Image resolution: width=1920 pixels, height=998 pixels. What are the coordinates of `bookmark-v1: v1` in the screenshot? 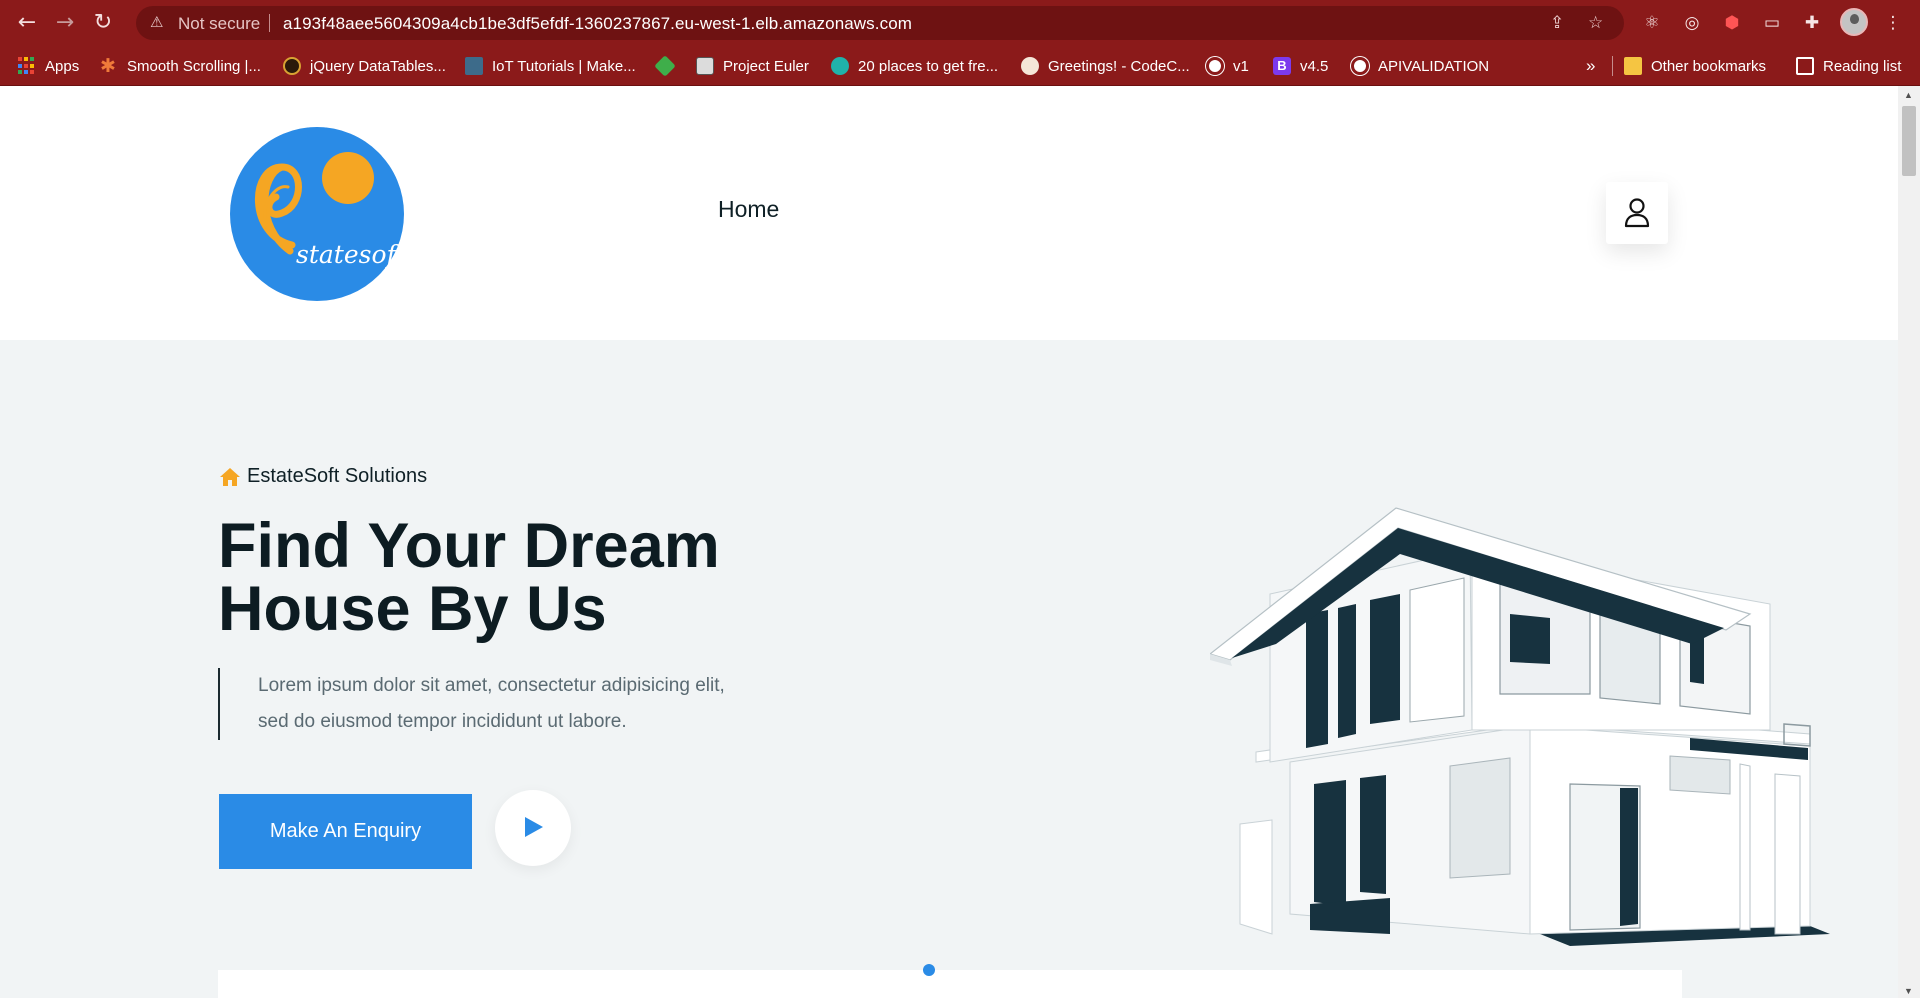 It's located at (1227, 66).